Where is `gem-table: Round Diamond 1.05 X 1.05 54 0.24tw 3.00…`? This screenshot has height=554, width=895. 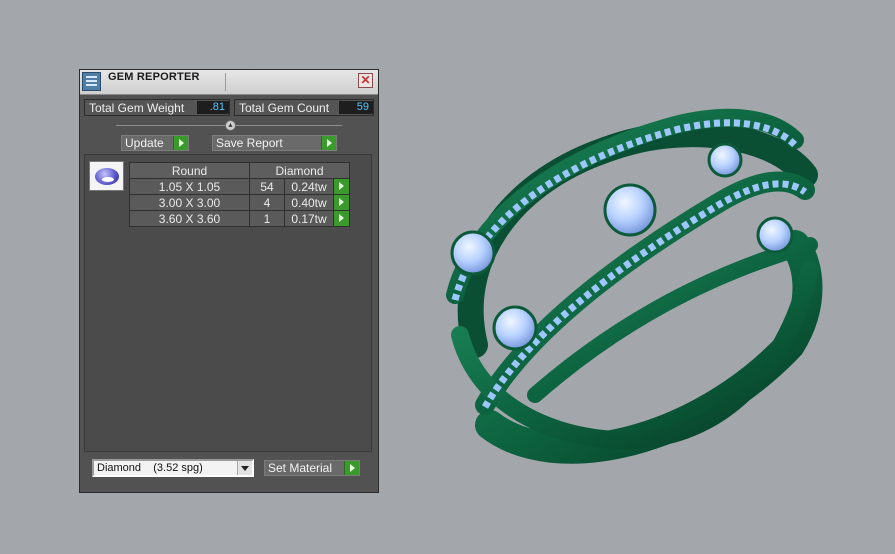 gem-table: Round Diamond 1.05 X 1.05 54 0.24tw 3.00… is located at coordinates (239, 194).